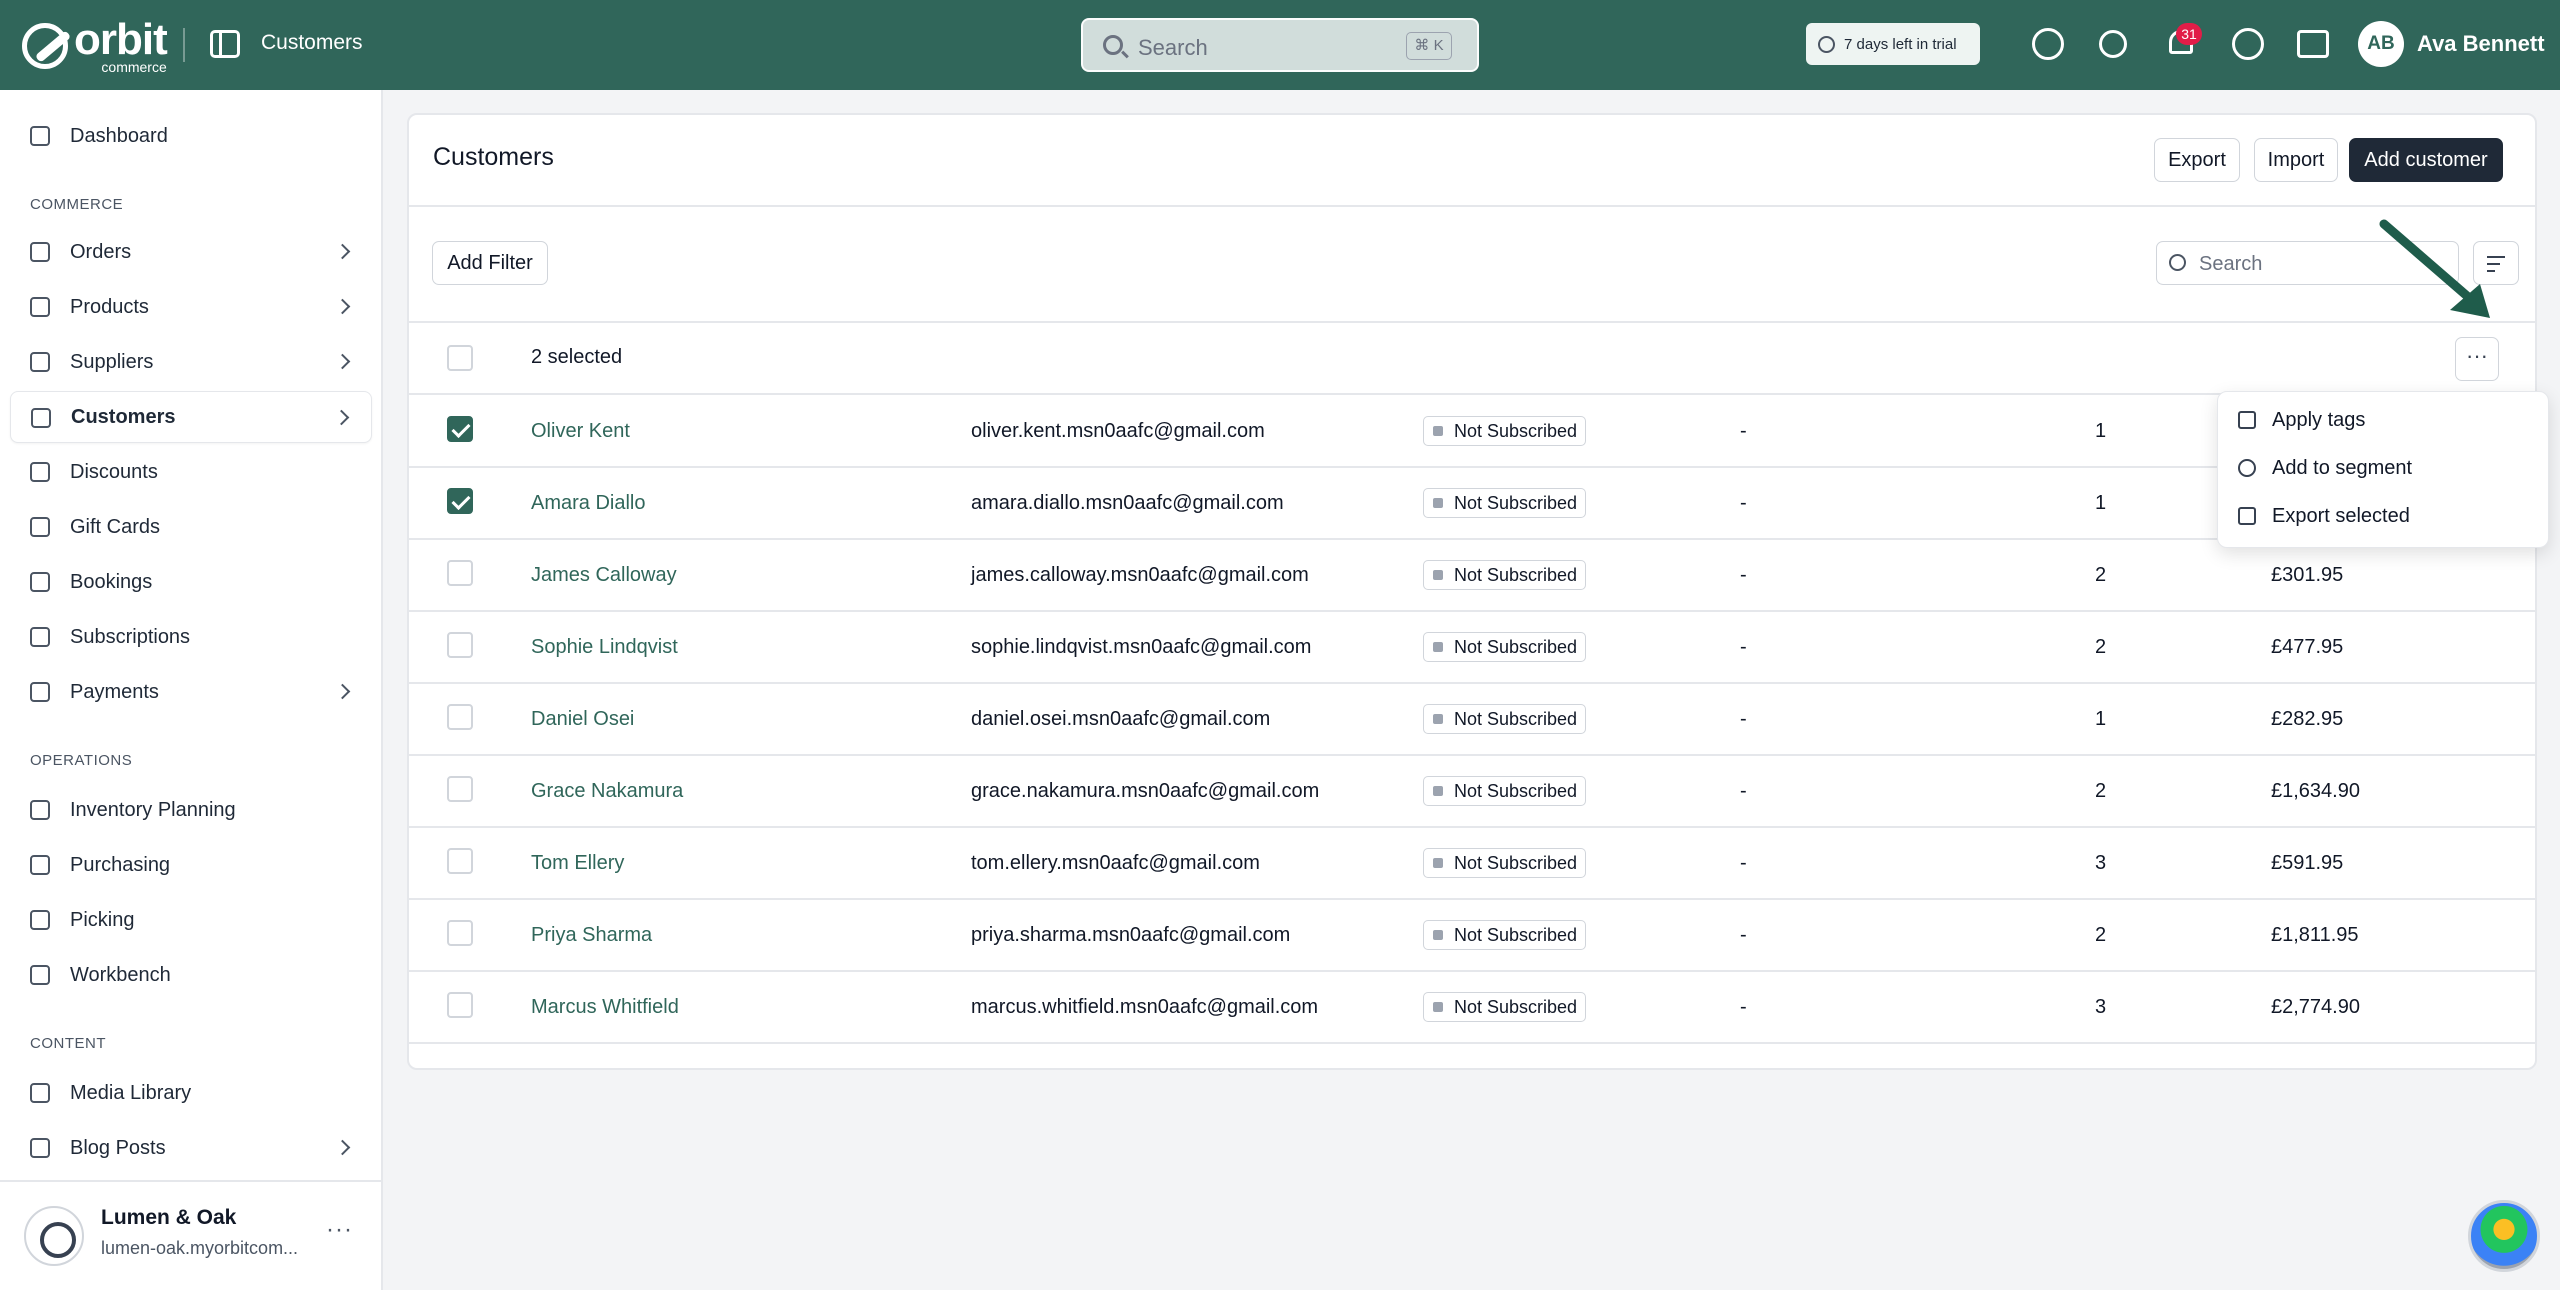 Image resolution: width=2560 pixels, height=1290 pixels. What do you see at coordinates (580, 431) in the screenshot?
I see `customer-name-link: Oliver Kent` at bounding box center [580, 431].